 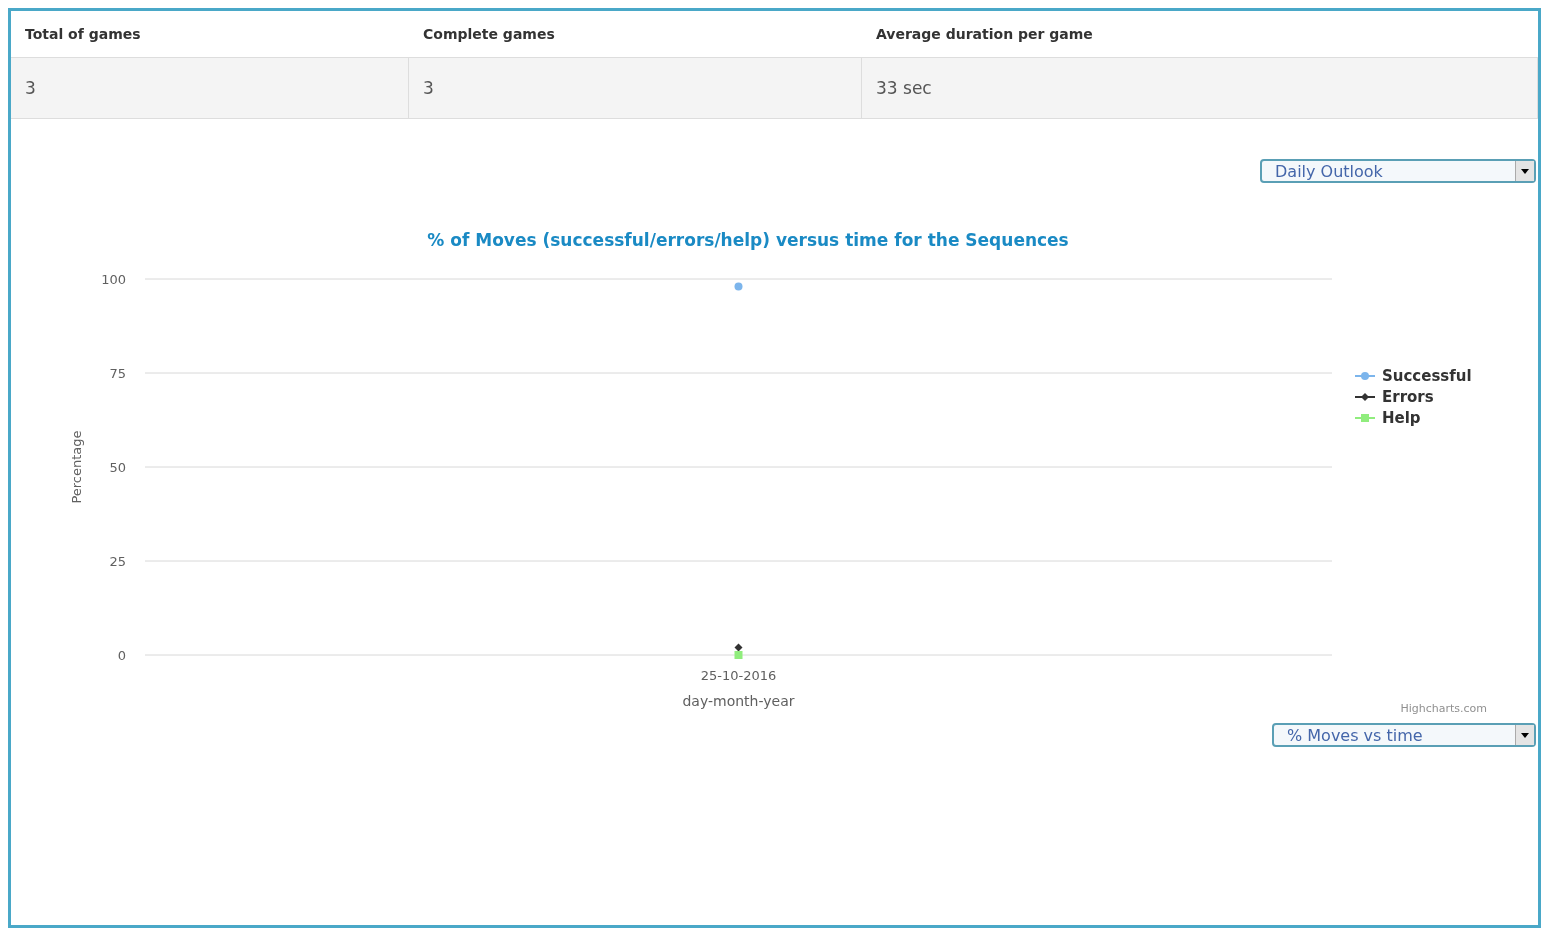 What do you see at coordinates (1404, 735) in the screenshot?
I see `dropdown: % Moves vs time` at bounding box center [1404, 735].